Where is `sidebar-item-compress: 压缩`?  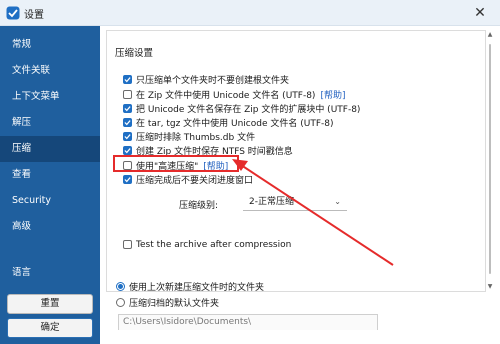
sidebar-item-compress: 压缩 is located at coordinates (50, 149).